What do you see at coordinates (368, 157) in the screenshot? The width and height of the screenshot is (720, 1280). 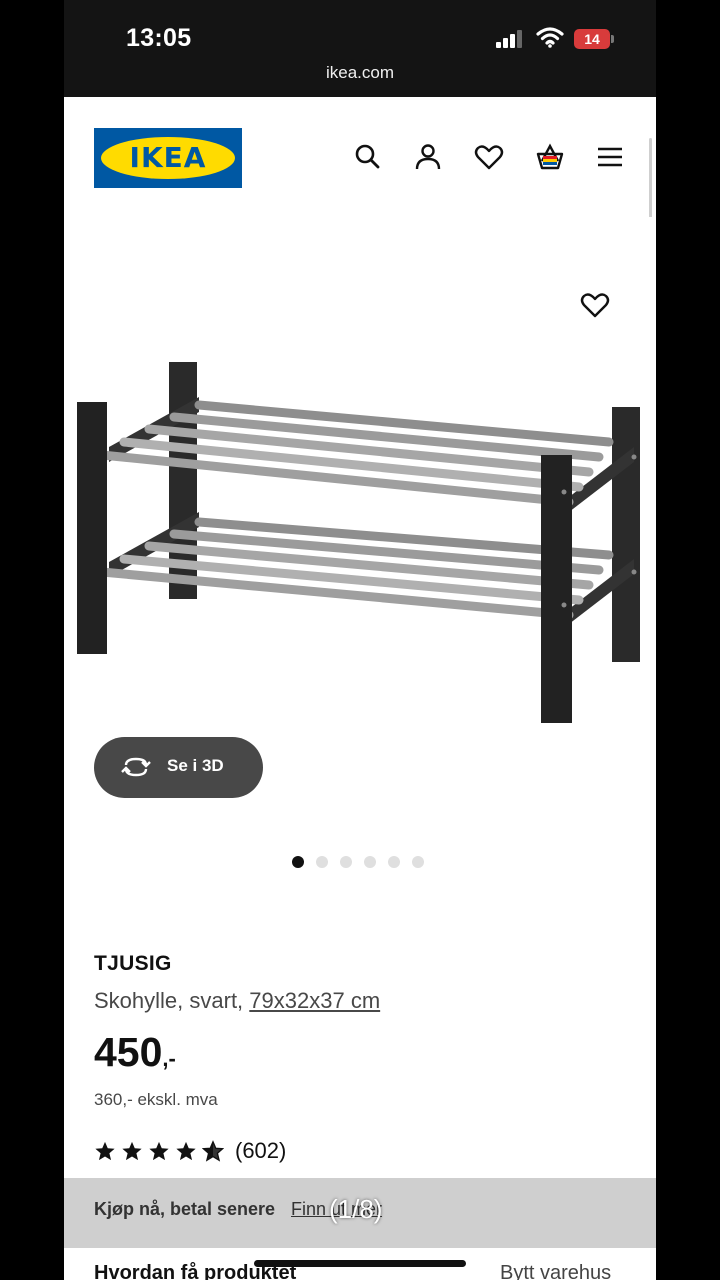 I see `search-icon` at bounding box center [368, 157].